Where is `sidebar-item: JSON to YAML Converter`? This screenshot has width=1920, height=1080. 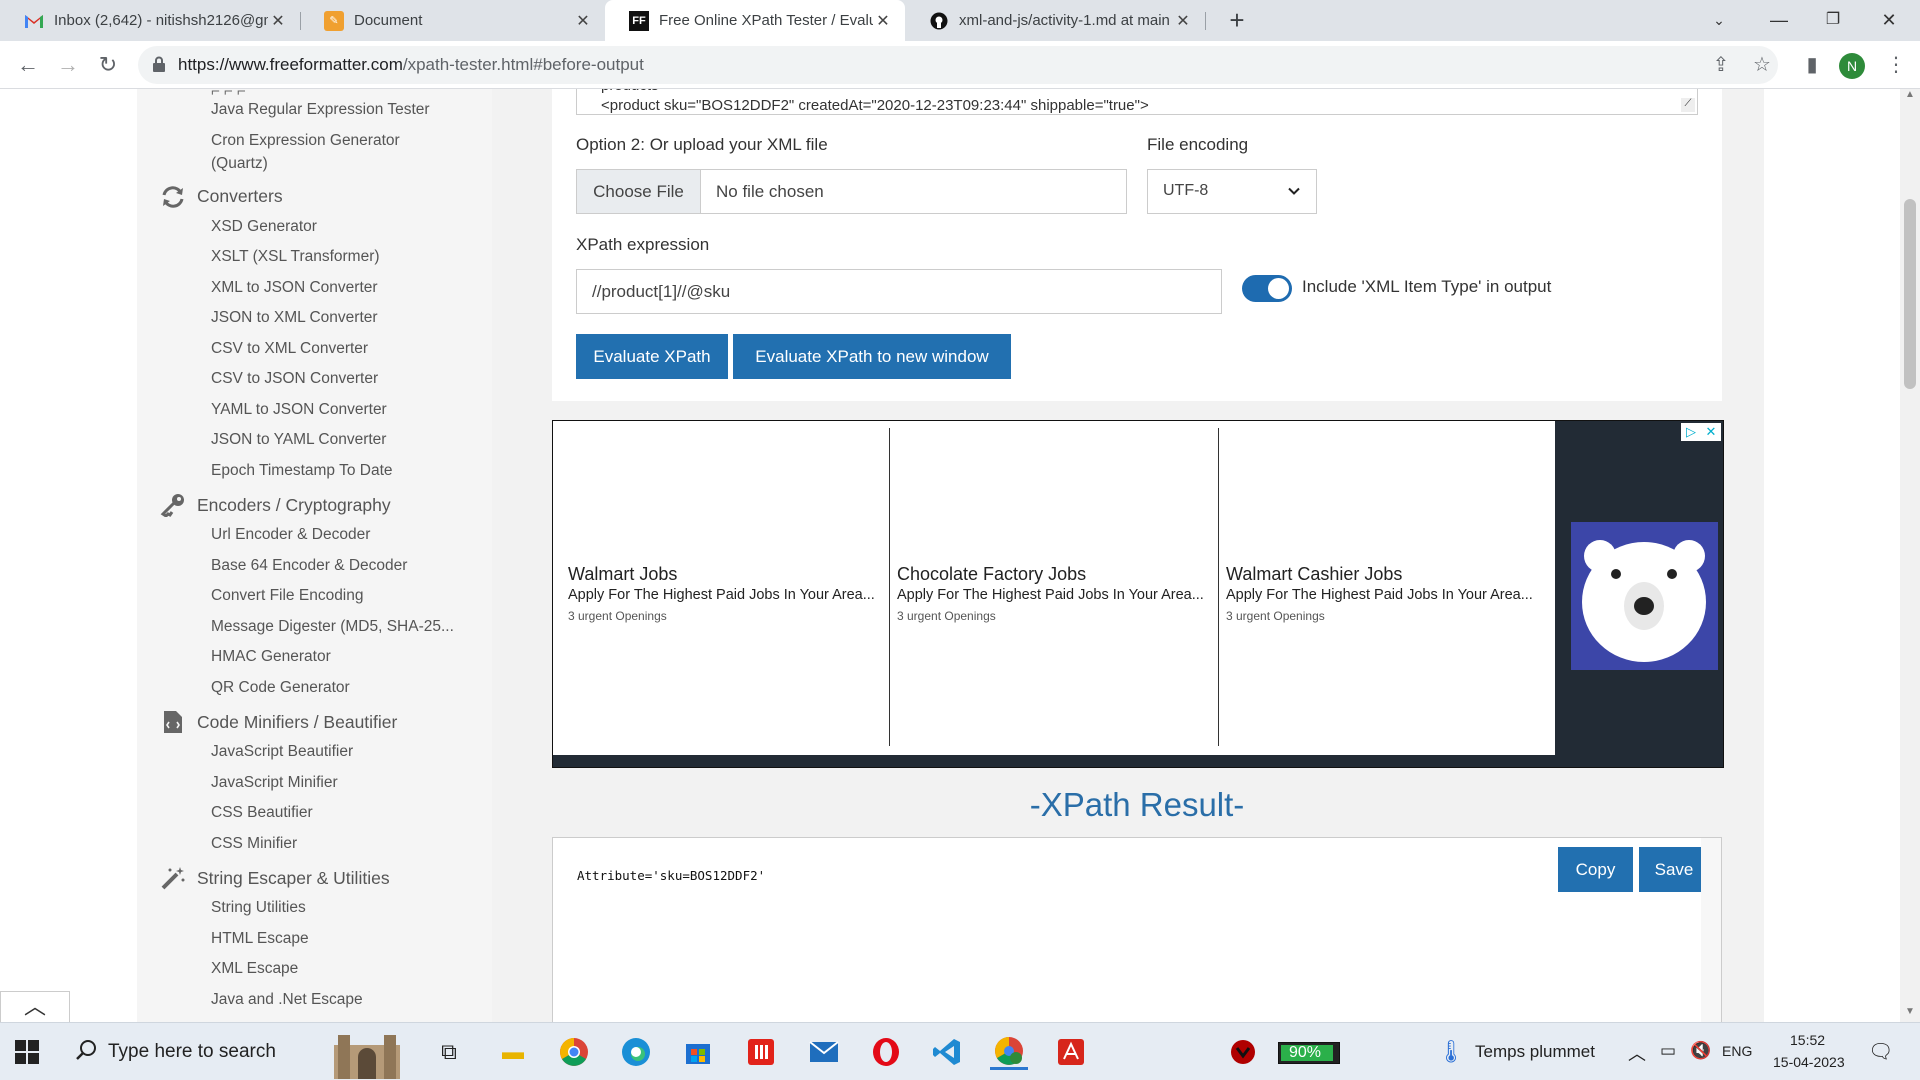
sidebar-item: JSON to YAML Converter is located at coordinates (298, 440).